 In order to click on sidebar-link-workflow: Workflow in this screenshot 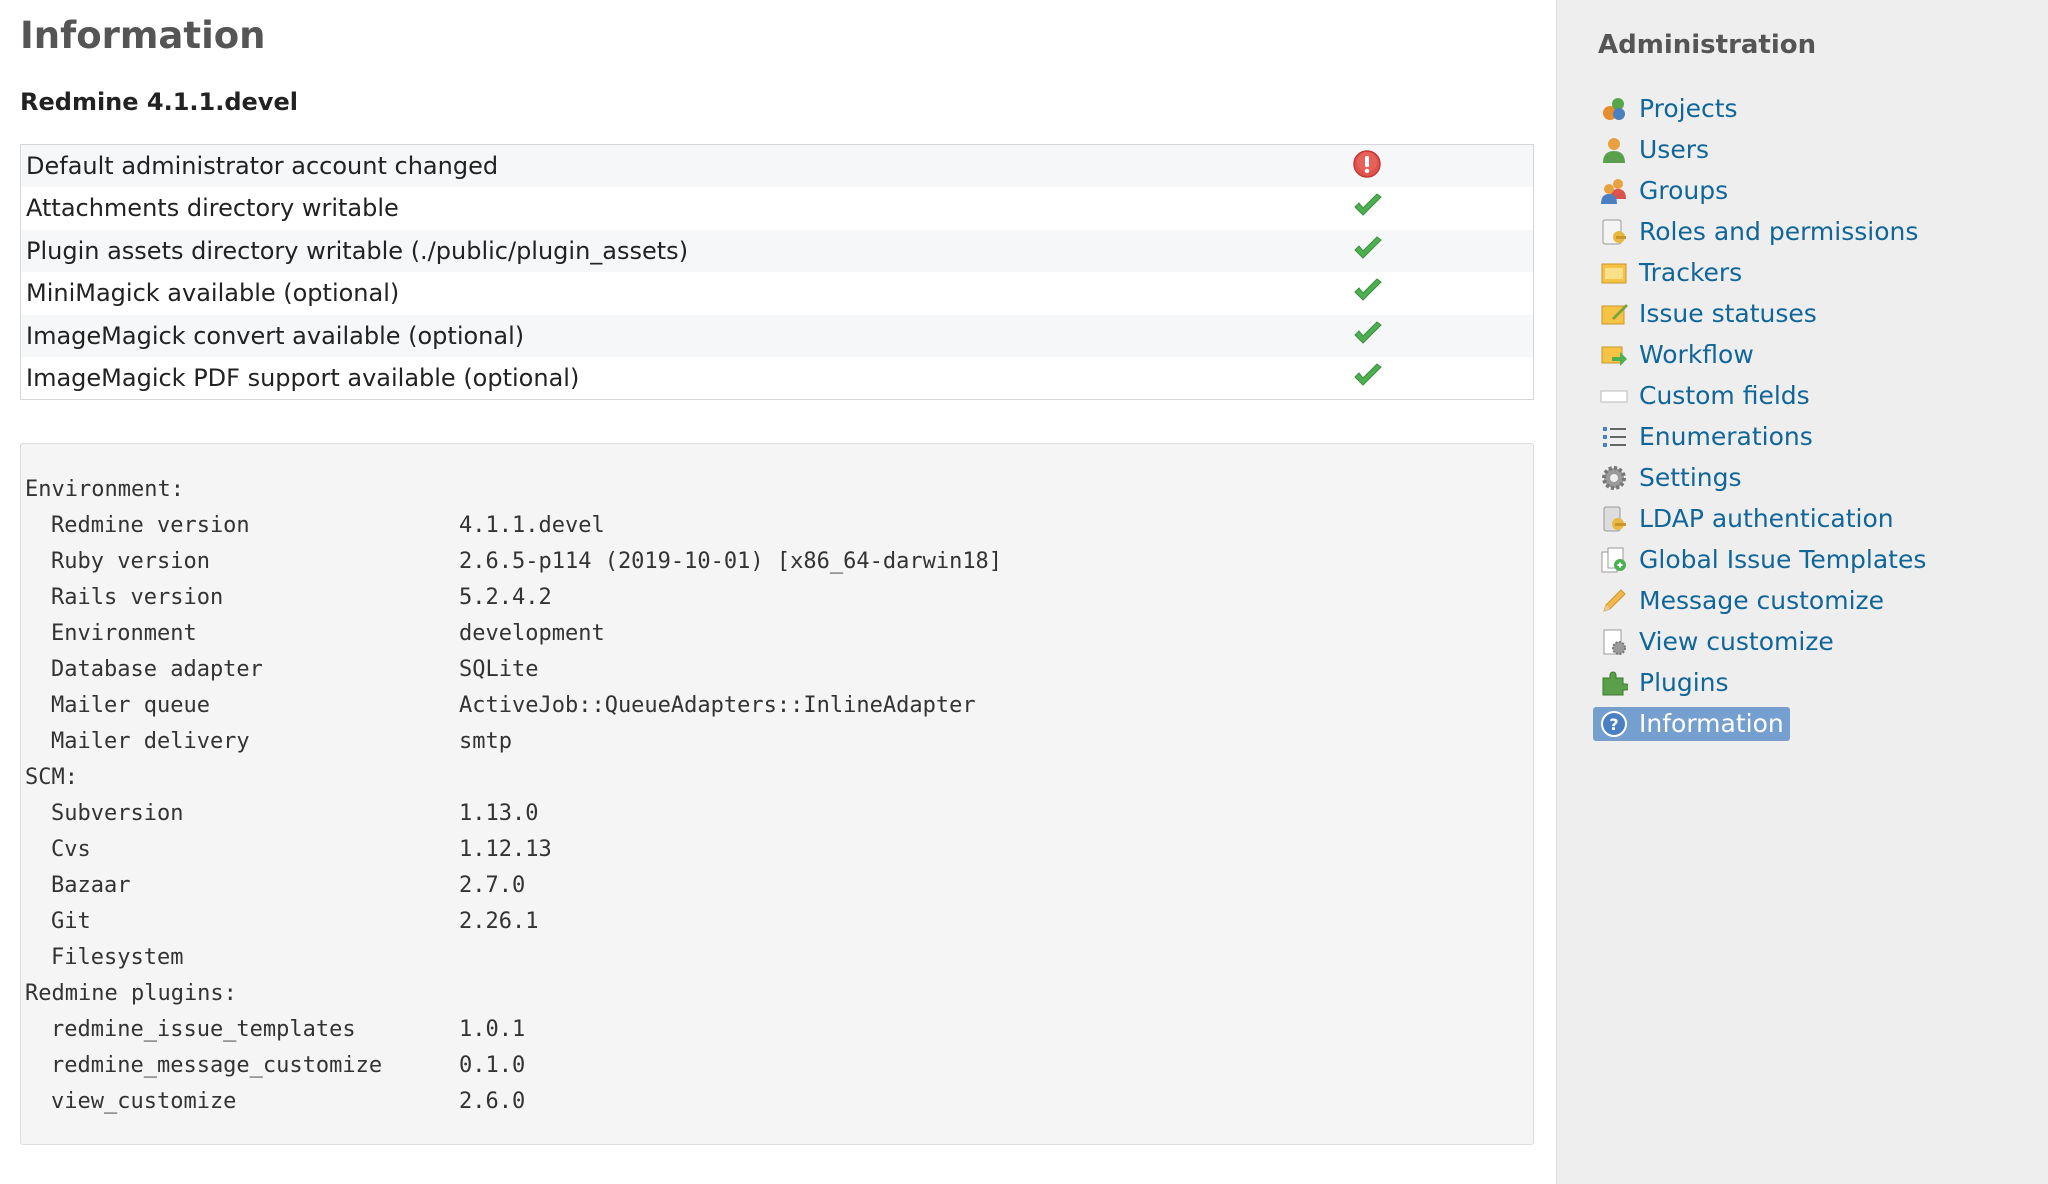, I will do `click(1678, 355)`.